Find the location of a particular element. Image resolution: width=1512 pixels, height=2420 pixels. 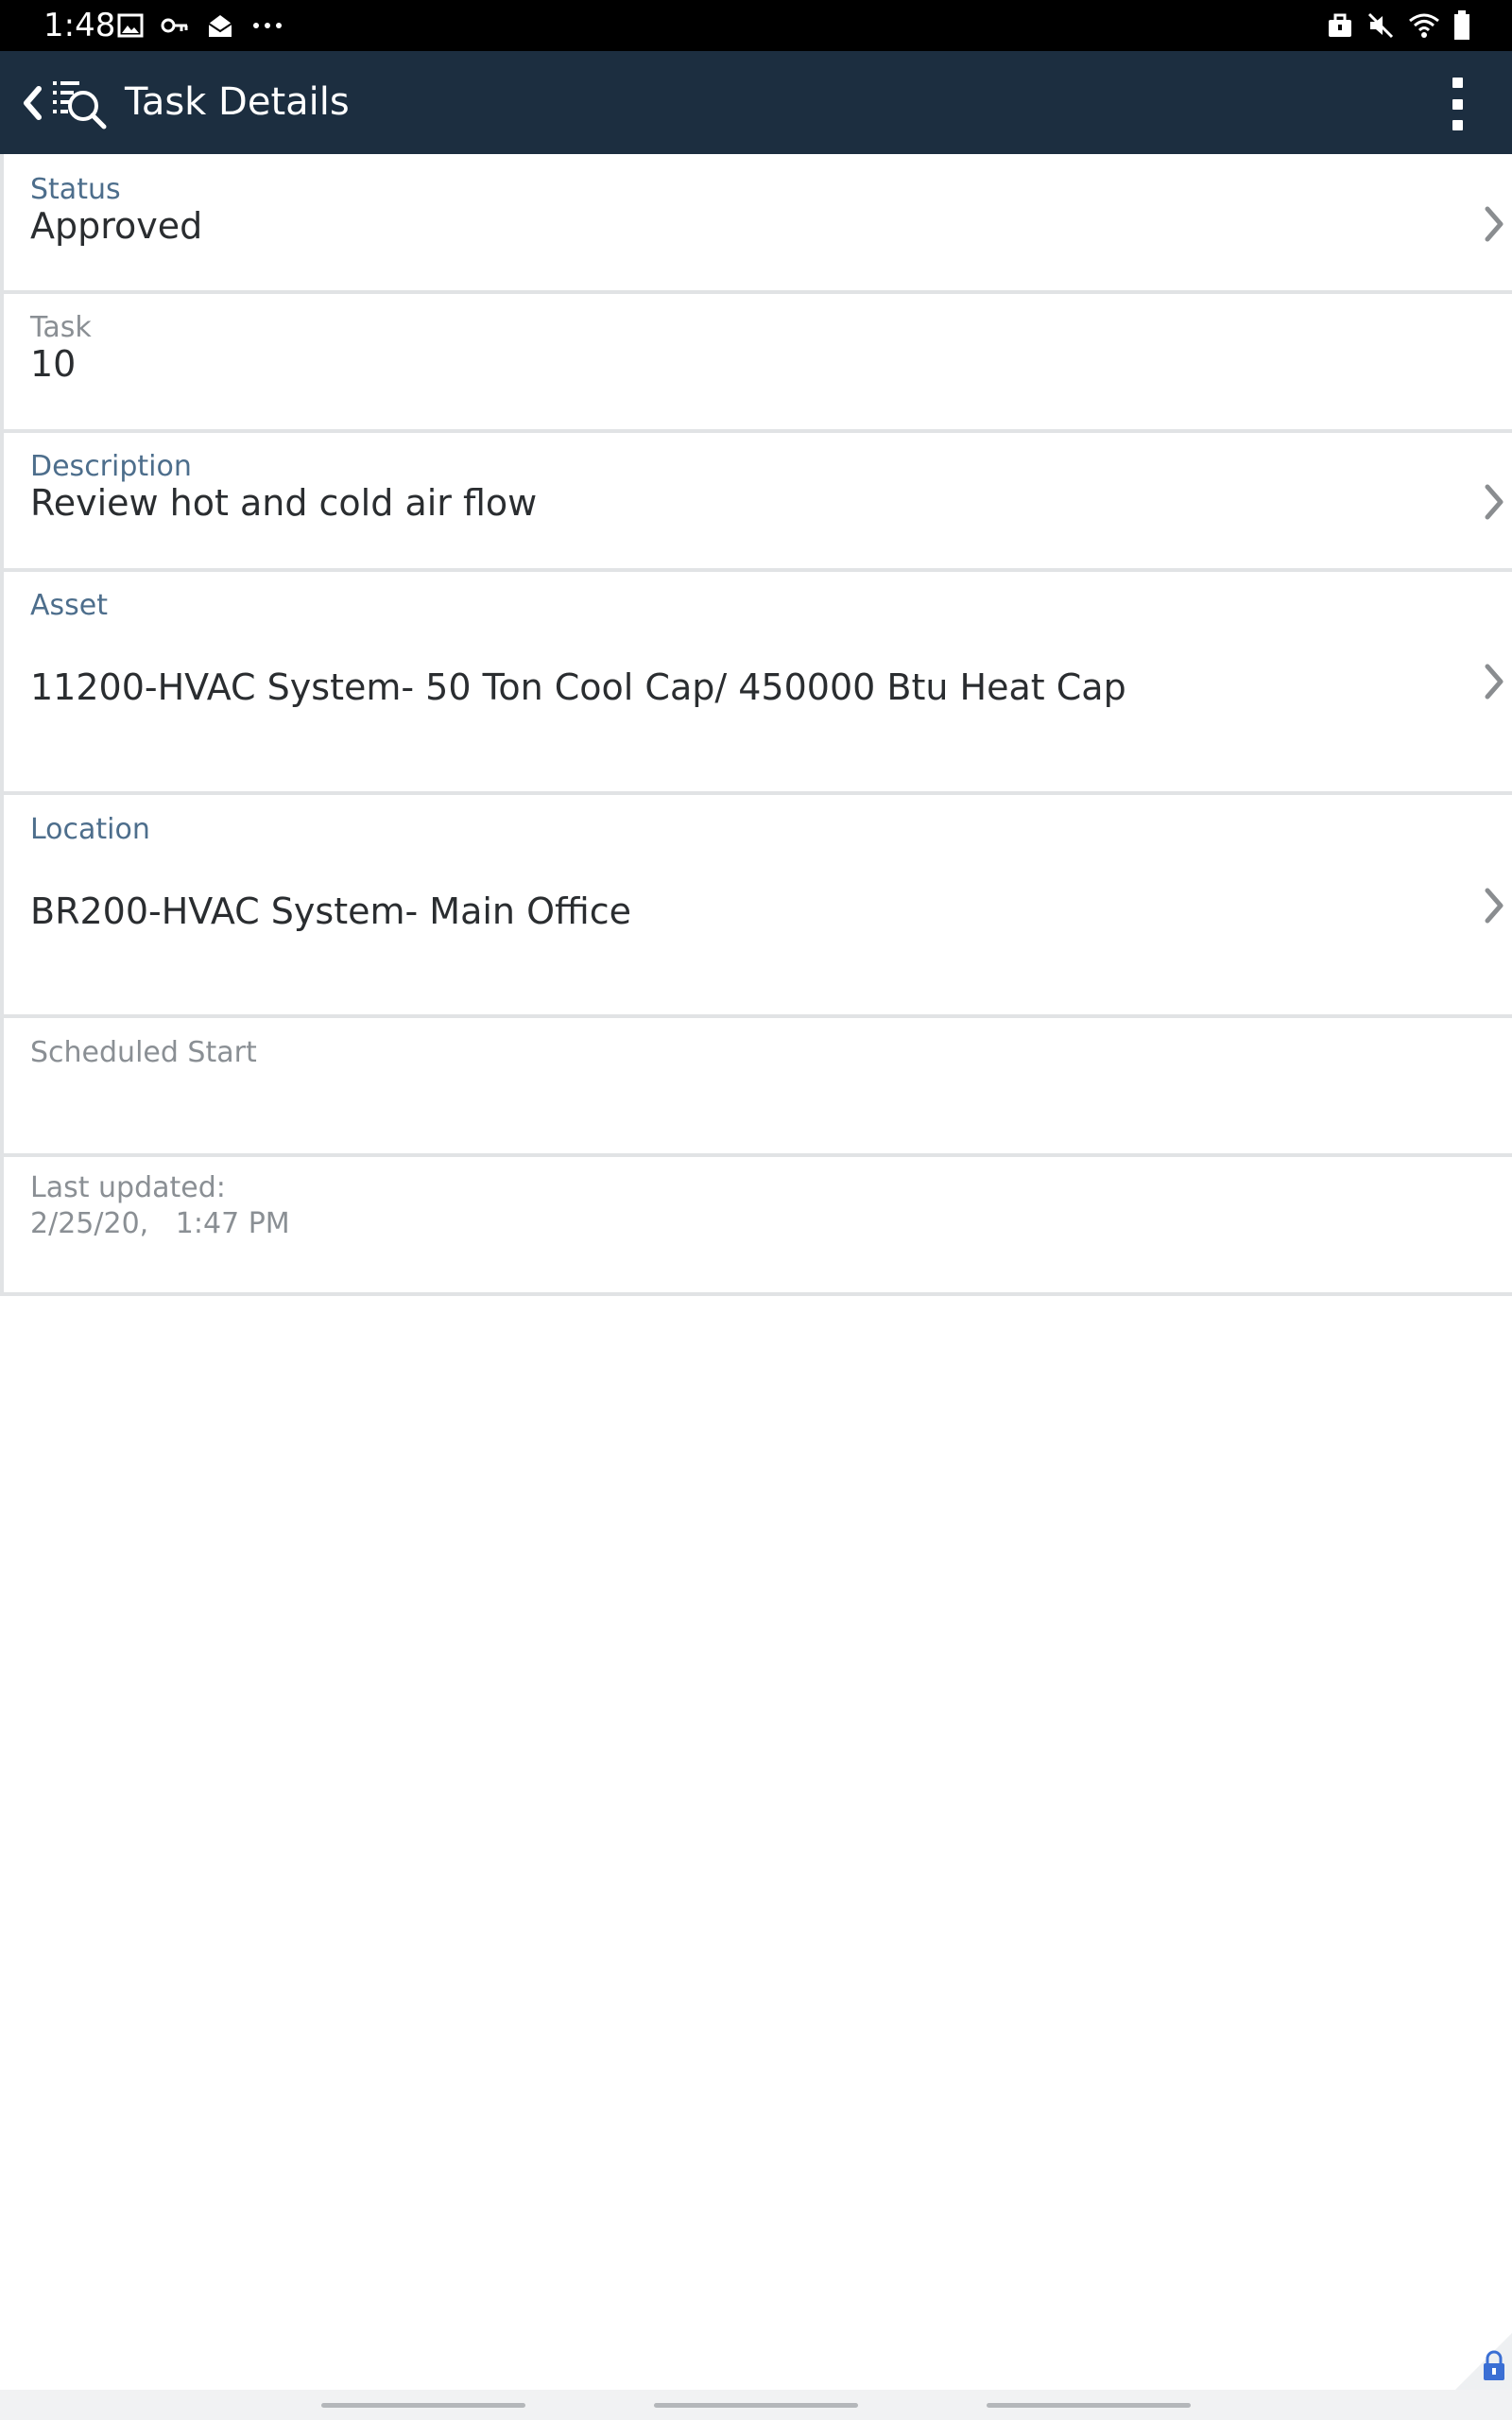

field-label: Task is located at coordinates (61, 327).